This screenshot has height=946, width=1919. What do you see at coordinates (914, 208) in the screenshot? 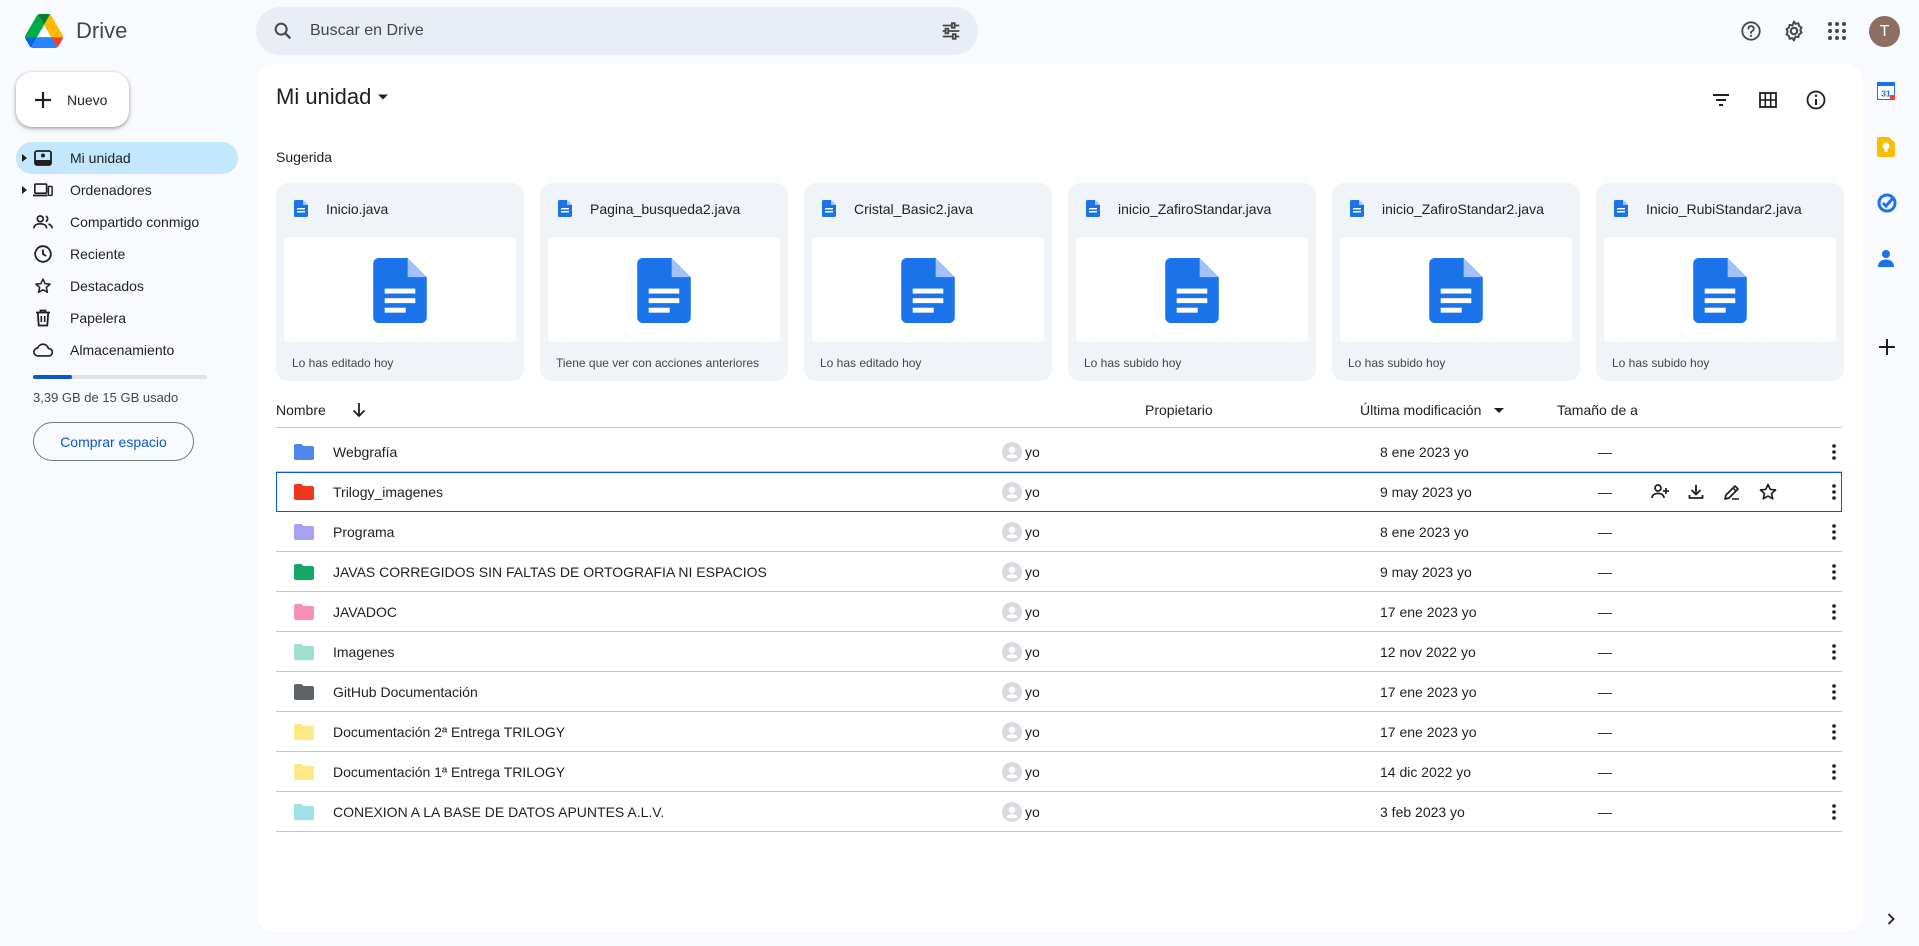
I see `suggested-file-name: Cristal_Basic2.java` at bounding box center [914, 208].